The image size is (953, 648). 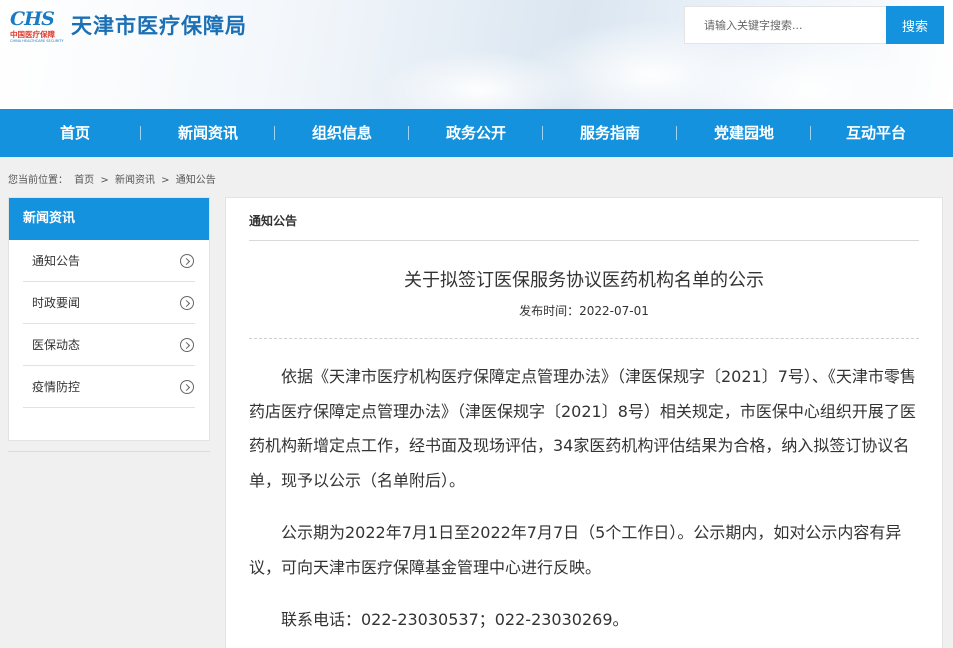 I want to click on sidebar-item-notices: 通知公告, so click(x=109, y=261).